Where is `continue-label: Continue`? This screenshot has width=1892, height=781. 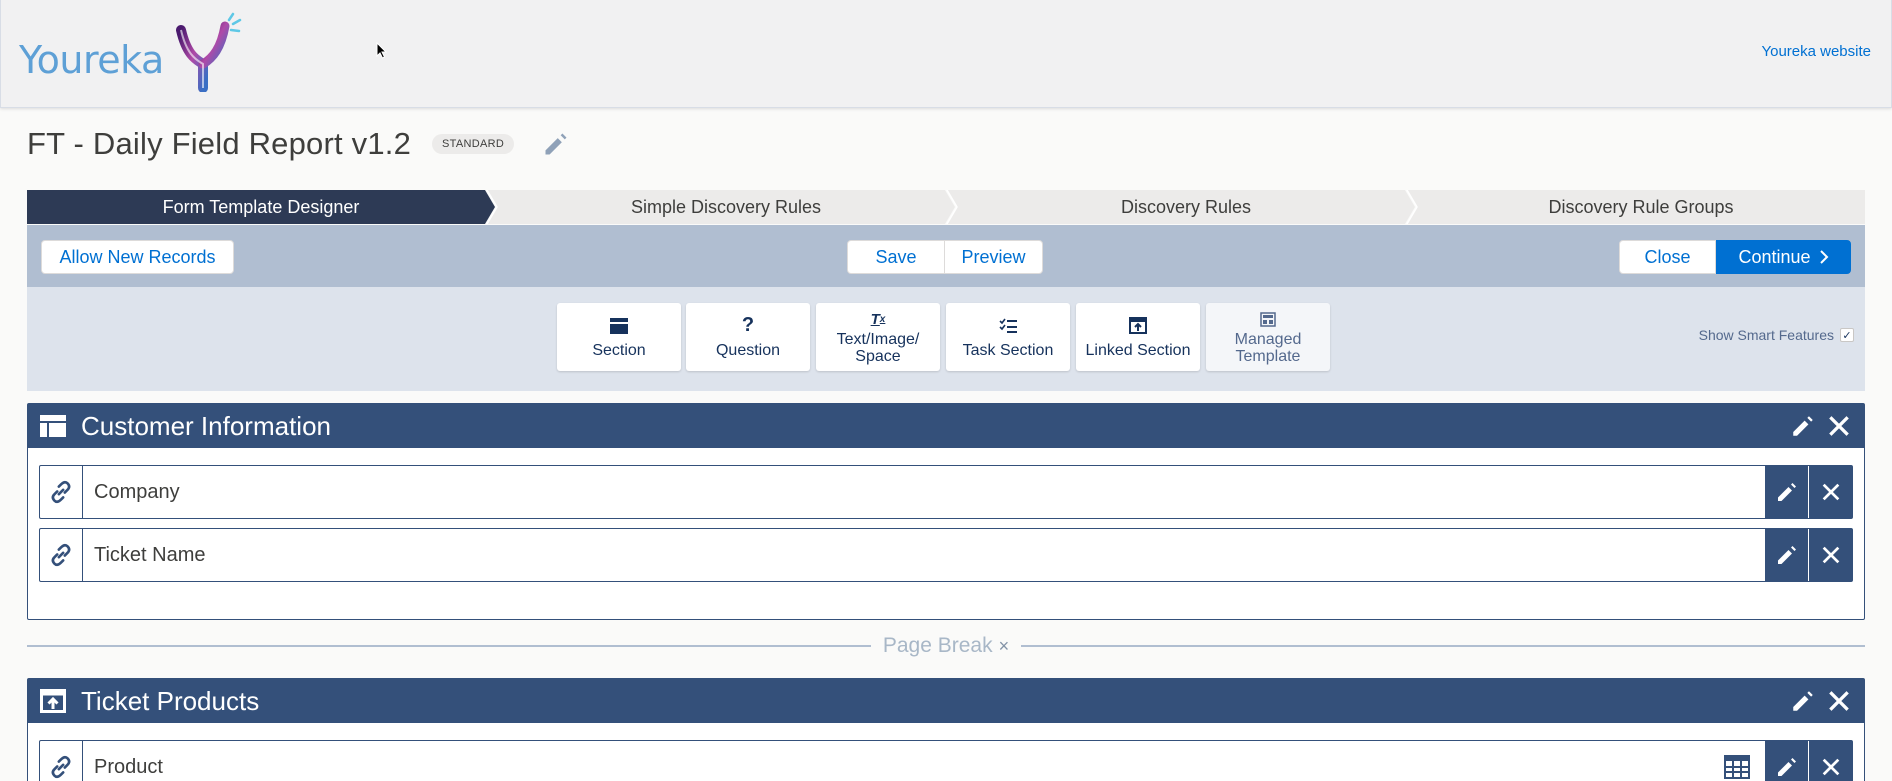
continue-label: Continue is located at coordinates (1774, 256).